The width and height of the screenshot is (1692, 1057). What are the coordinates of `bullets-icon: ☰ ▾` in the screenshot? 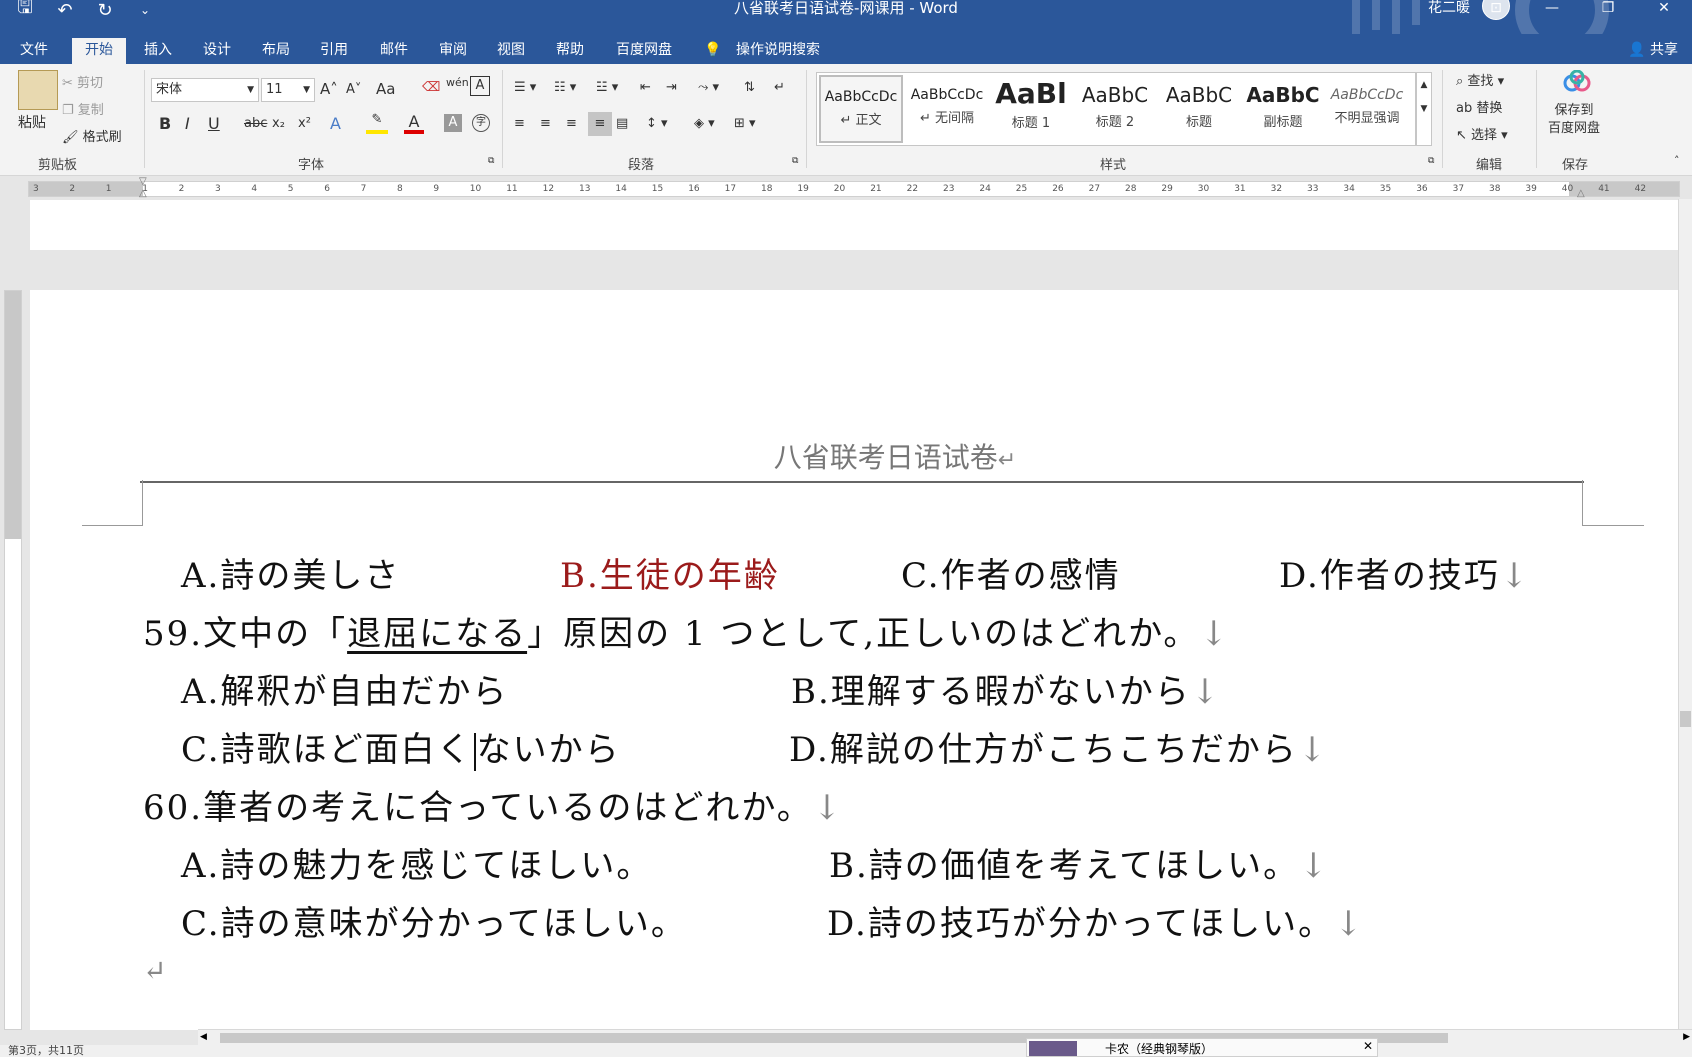 It's located at (525, 87).